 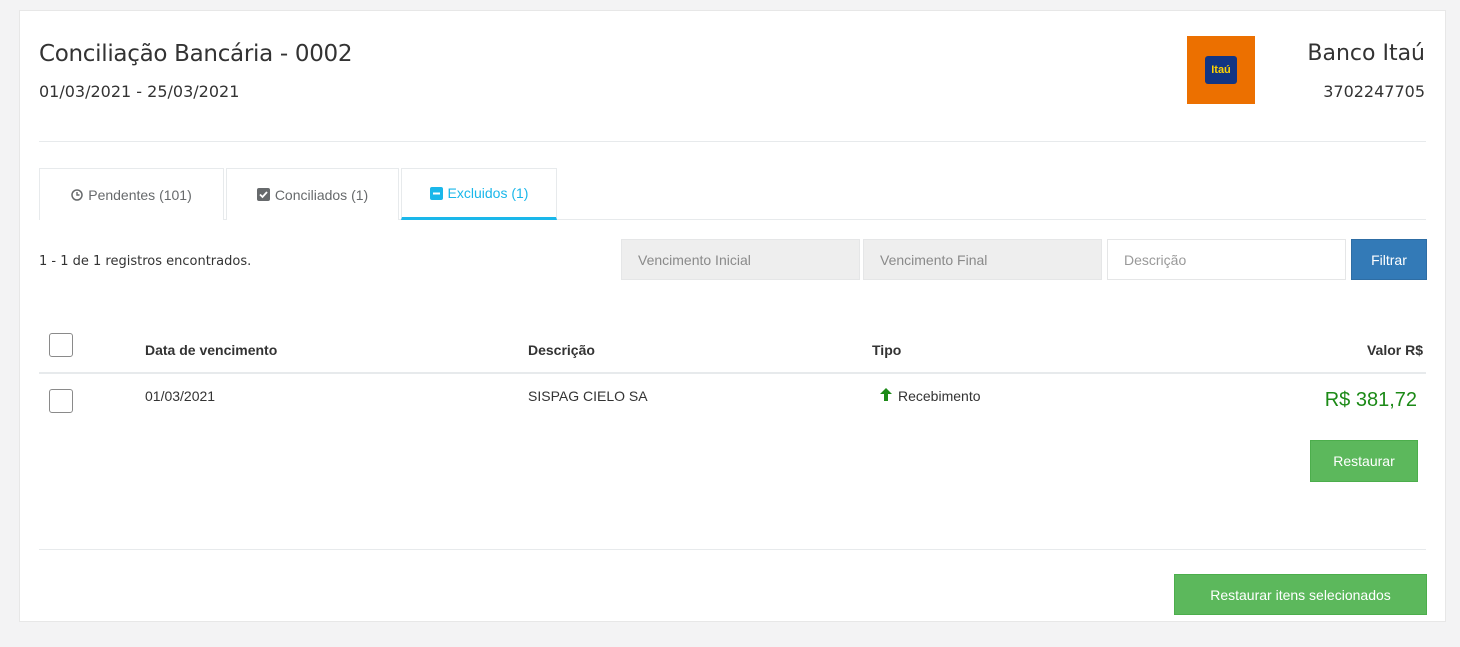 What do you see at coordinates (77, 194) in the screenshot?
I see `clock-icon` at bounding box center [77, 194].